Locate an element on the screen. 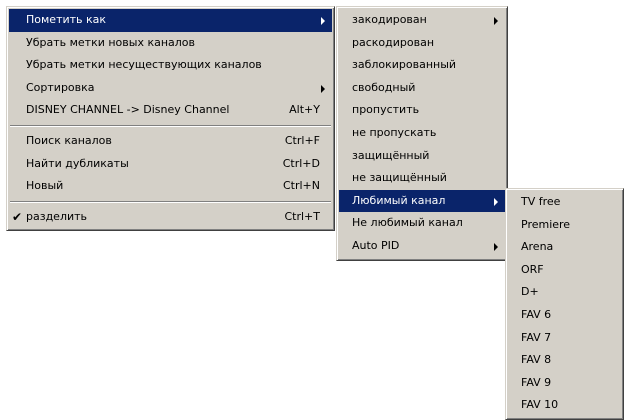  menu-item-shortcut: Ctrl+T is located at coordinates (302, 216).